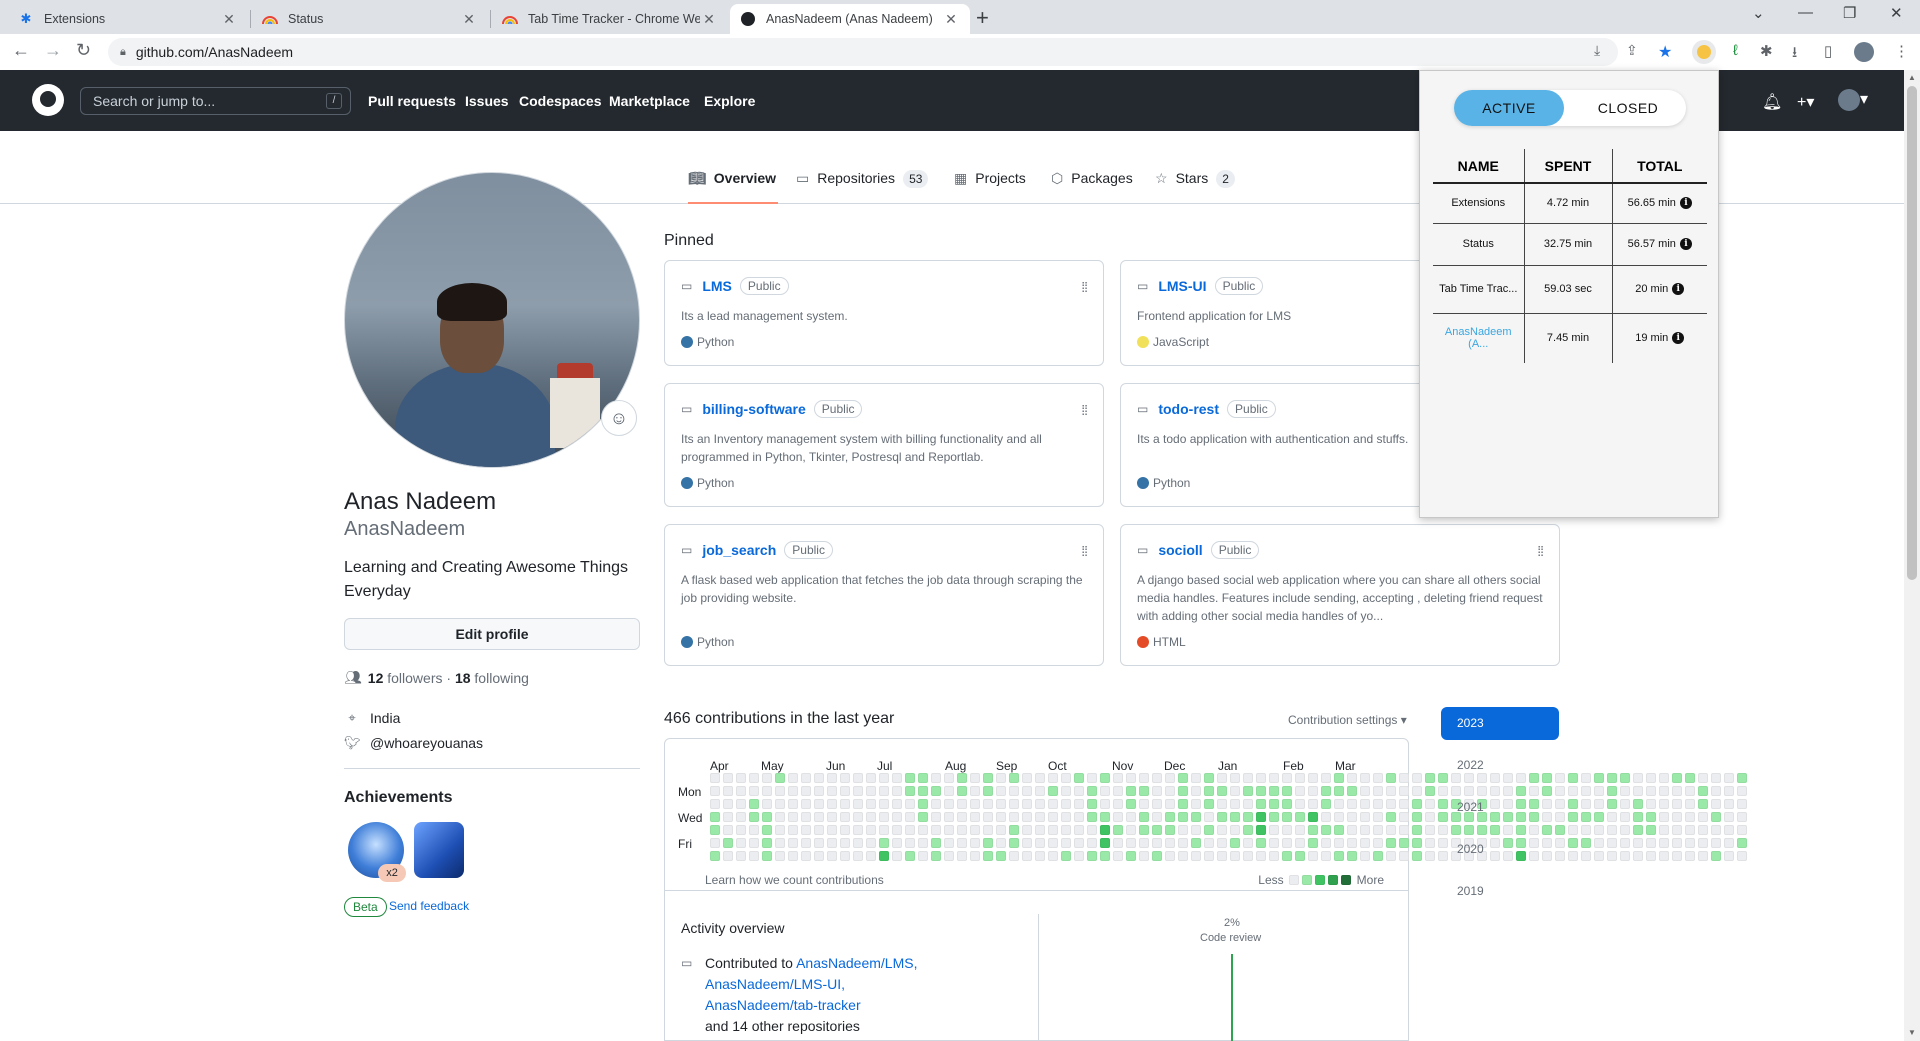  I want to click on following-count: 18, so click(463, 678).